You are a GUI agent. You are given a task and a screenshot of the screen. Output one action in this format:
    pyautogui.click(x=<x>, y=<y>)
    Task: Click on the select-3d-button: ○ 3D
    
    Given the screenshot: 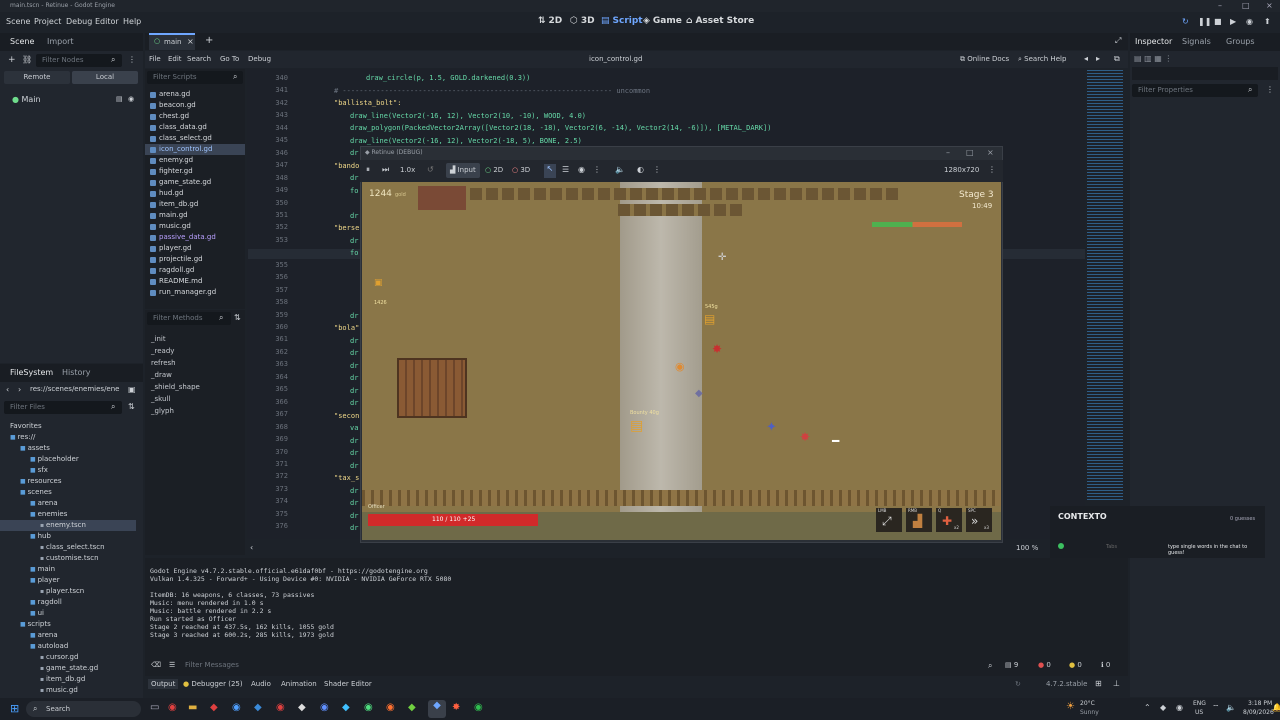 What is the action you would take?
    pyautogui.click(x=521, y=170)
    